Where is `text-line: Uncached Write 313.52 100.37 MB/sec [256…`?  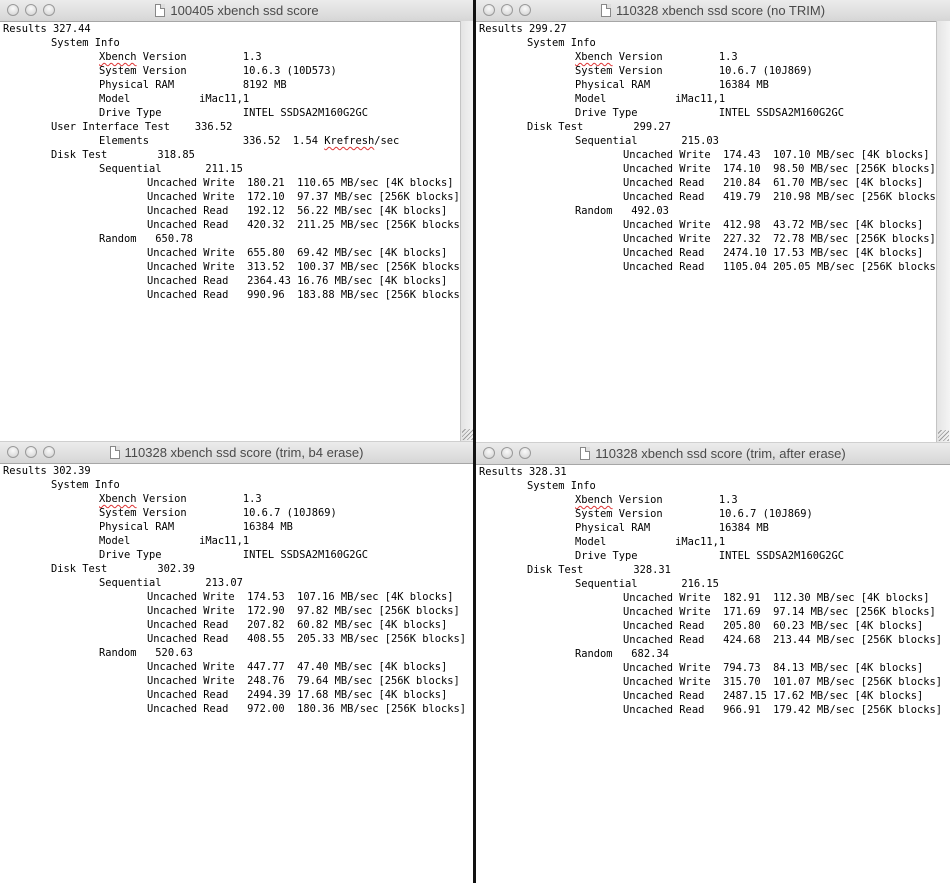
text-line: Uncached Write 313.52 100.37 MB/sec [256… is located at coordinates (307, 267).